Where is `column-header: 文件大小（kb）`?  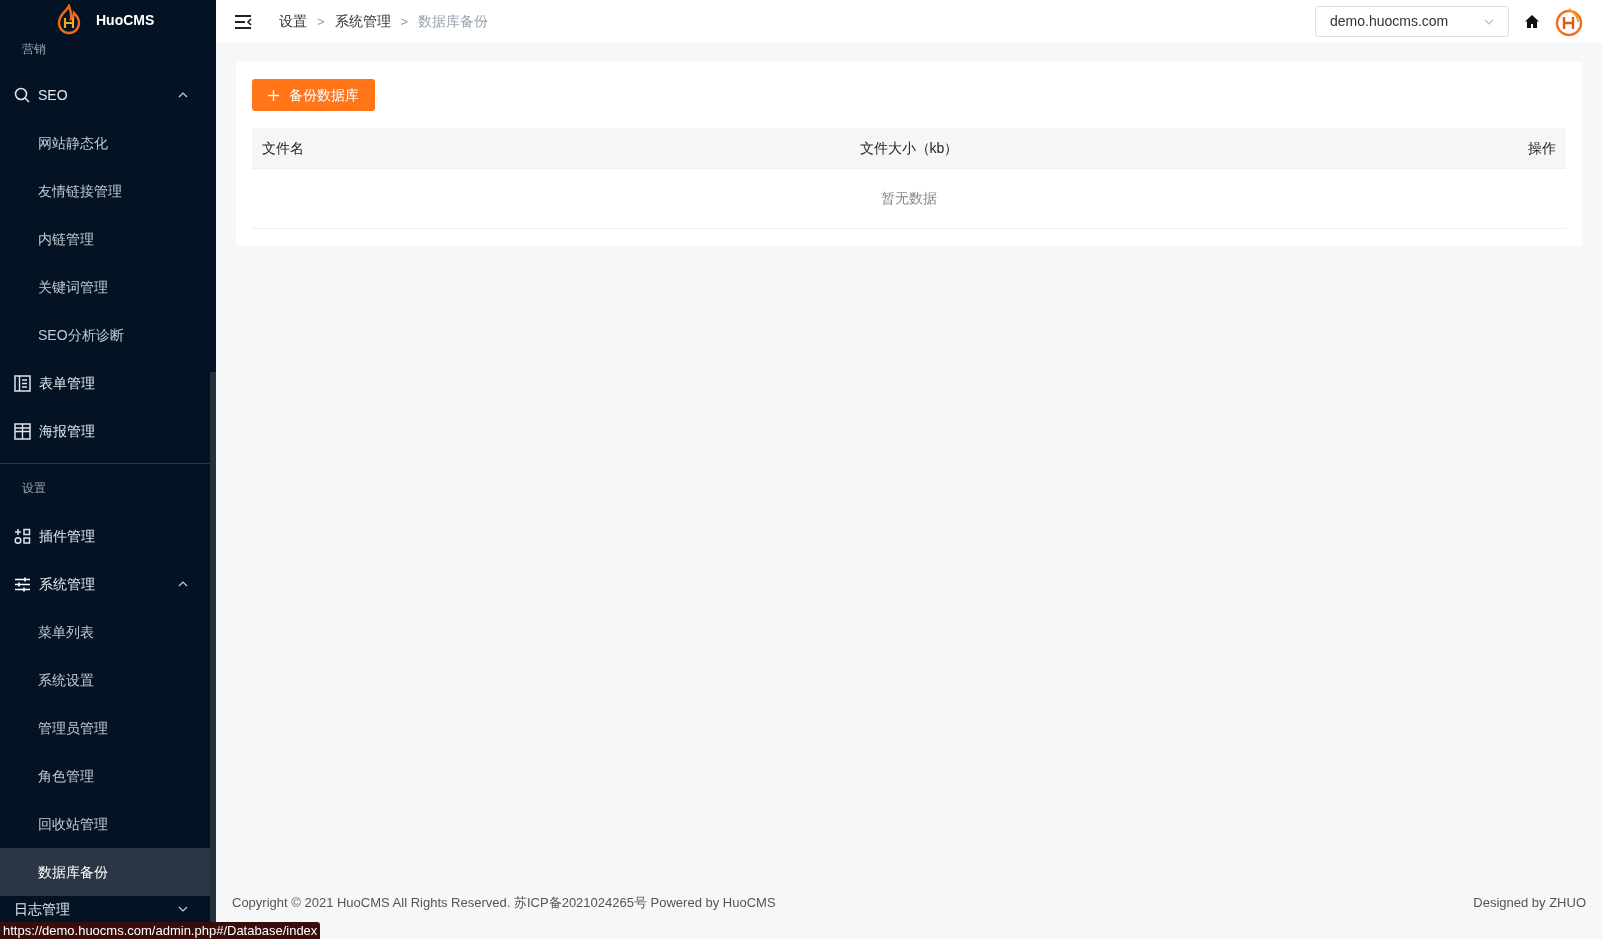 column-header: 文件大小（kb） is located at coordinates (909, 148).